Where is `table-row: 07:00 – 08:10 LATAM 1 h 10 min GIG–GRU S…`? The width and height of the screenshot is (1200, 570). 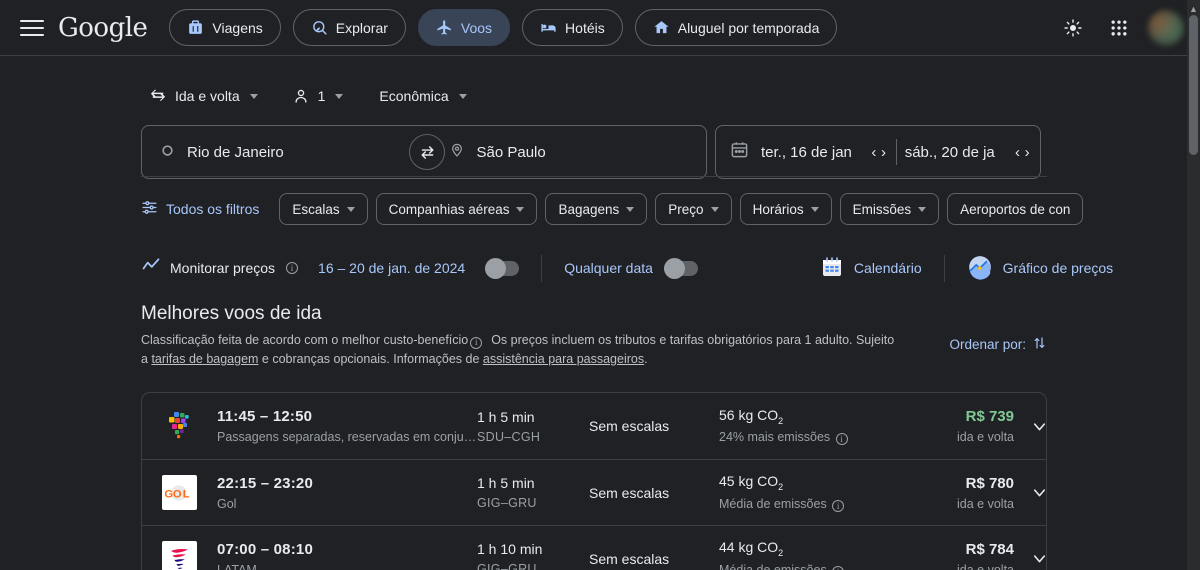
table-row: 07:00 – 08:10 LATAM 1 h 10 min GIG–GRU S… is located at coordinates (594, 547).